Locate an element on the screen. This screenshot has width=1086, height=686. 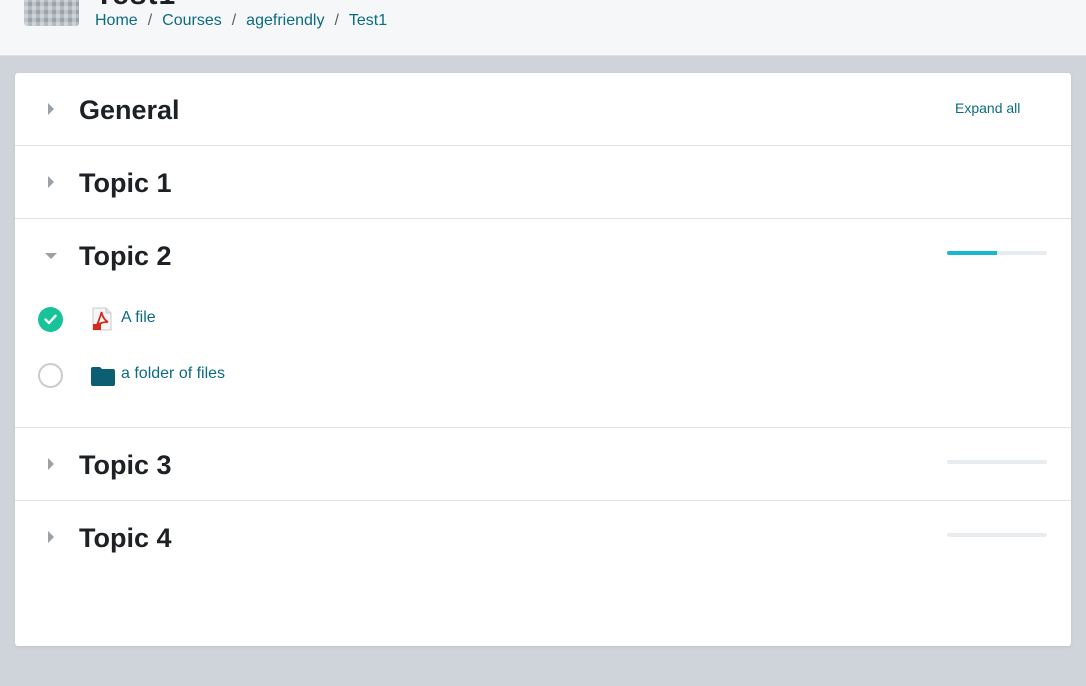
course-image is located at coordinates (51, 13).